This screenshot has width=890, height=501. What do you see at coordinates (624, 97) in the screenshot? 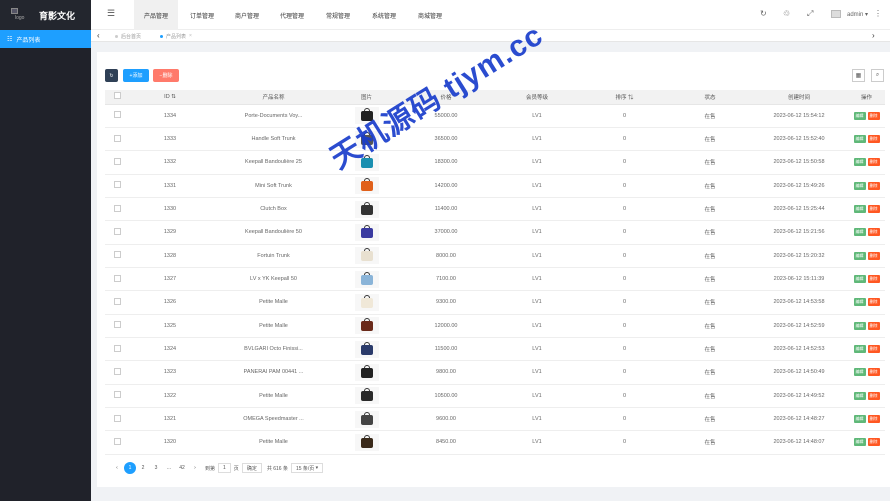
I see `col-sort: 排序 ⇅` at bounding box center [624, 97].